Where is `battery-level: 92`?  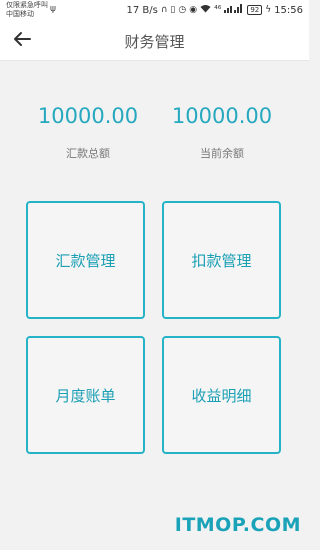
battery-level: 92 is located at coordinates (255, 10).